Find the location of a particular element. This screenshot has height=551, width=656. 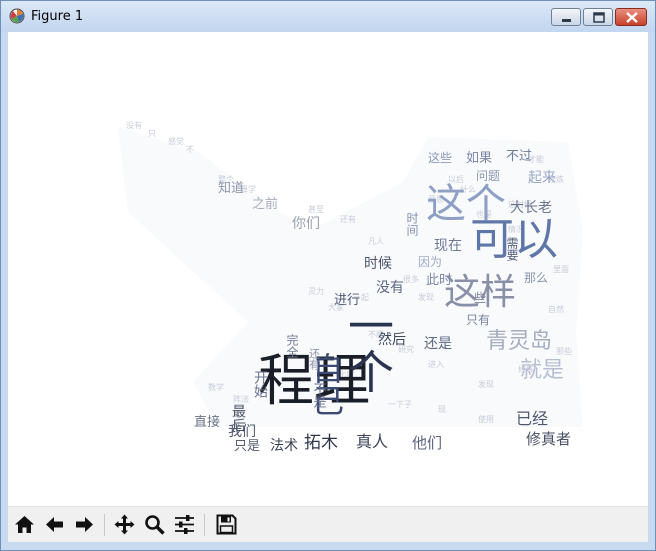

cloud-word: 如果 is located at coordinates (479, 158).